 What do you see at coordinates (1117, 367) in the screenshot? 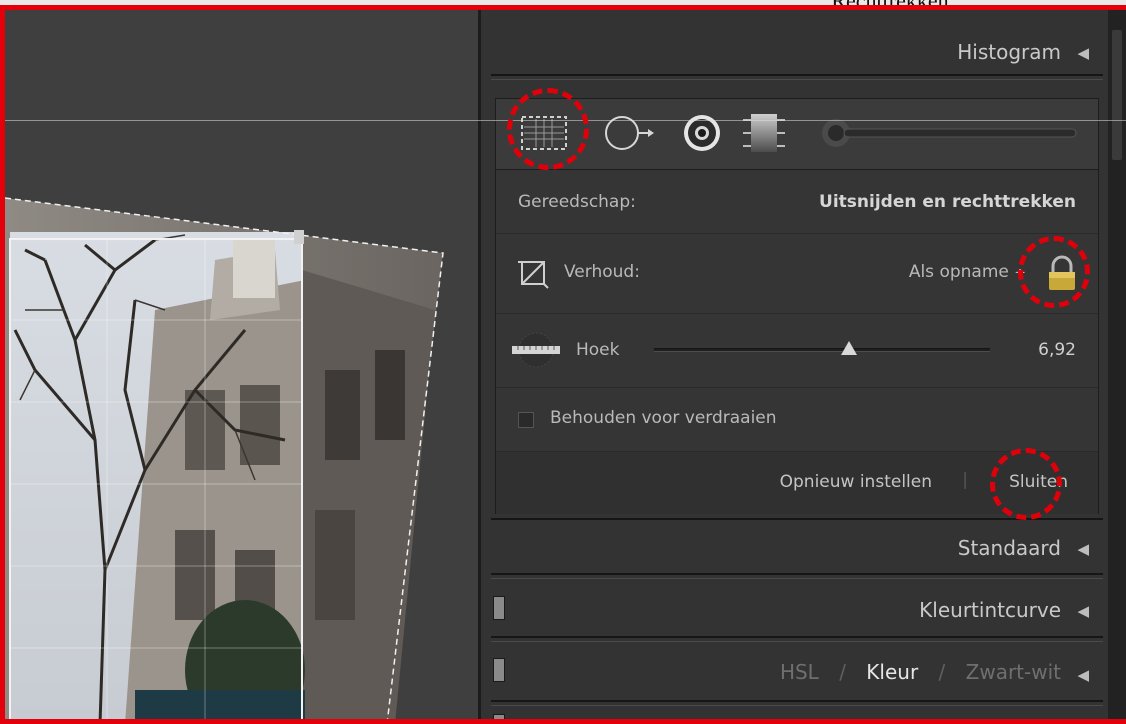
I see `panel-scrollbar` at bounding box center [1117, 367].